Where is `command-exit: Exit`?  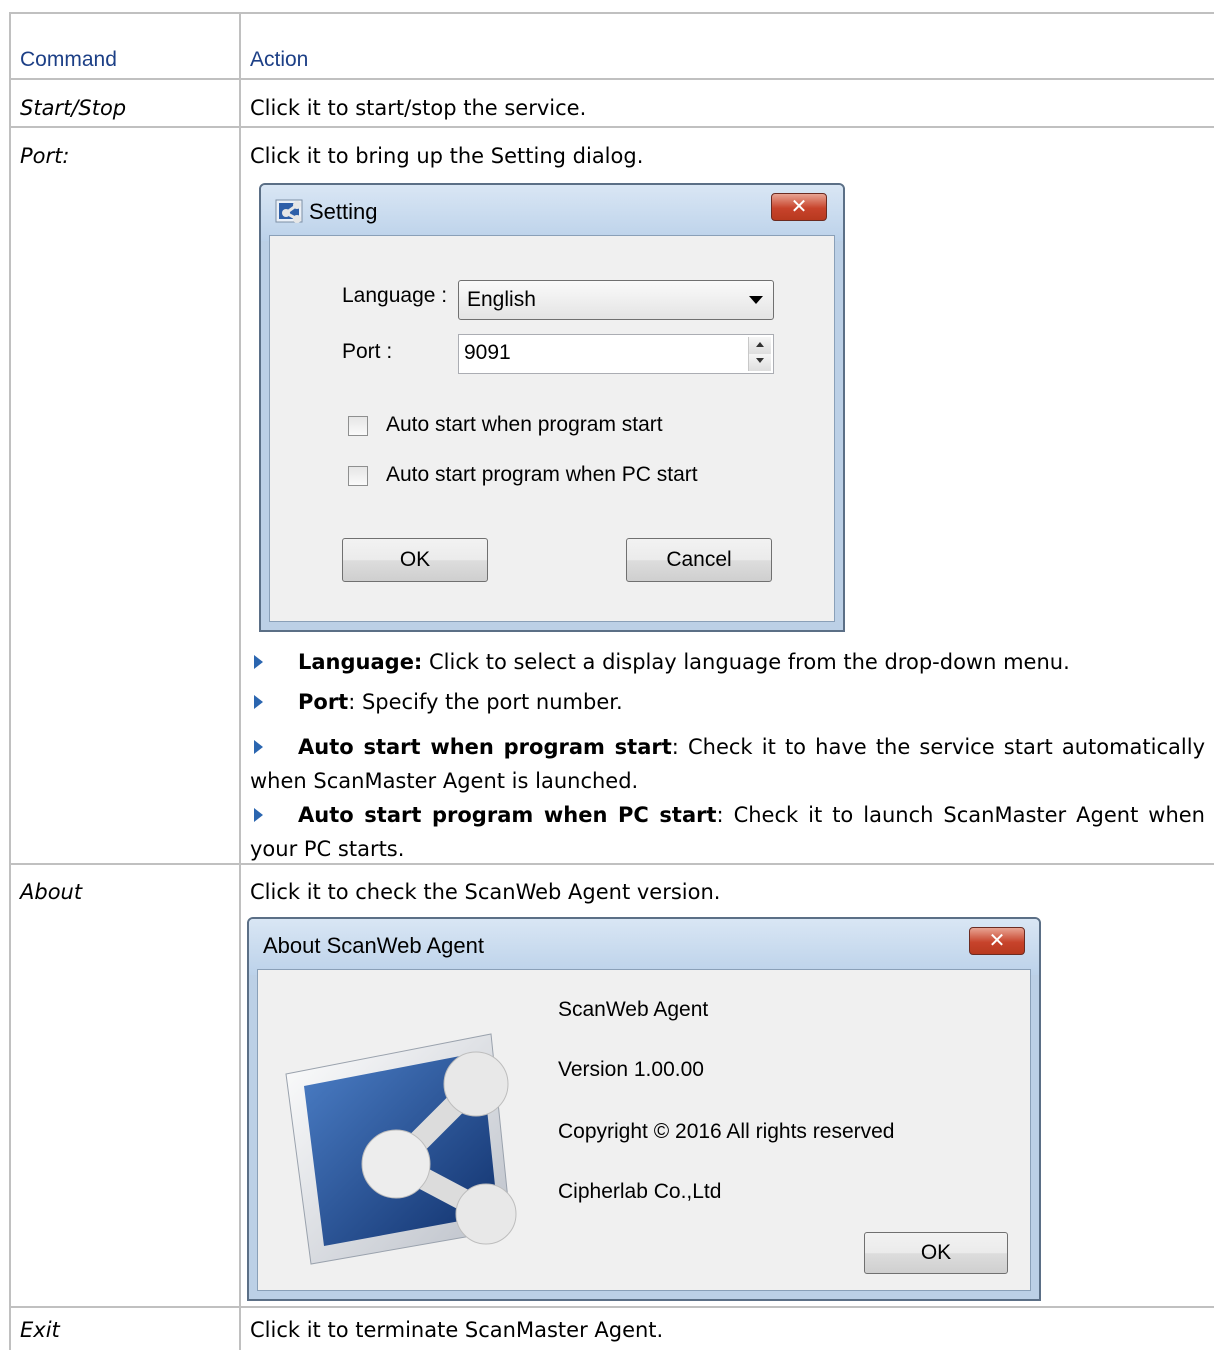 command-exit: Exit is located at coordinates (40, 1330).